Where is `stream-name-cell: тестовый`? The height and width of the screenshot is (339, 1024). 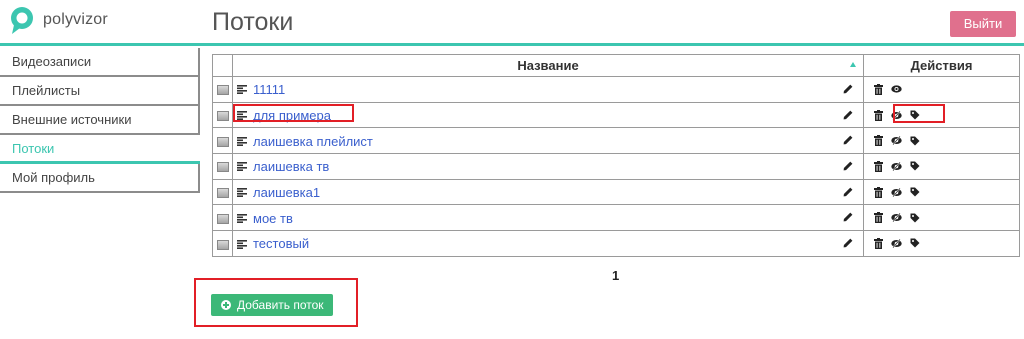 stream-name-cell: тестовый is located at coordinates (548, 243).